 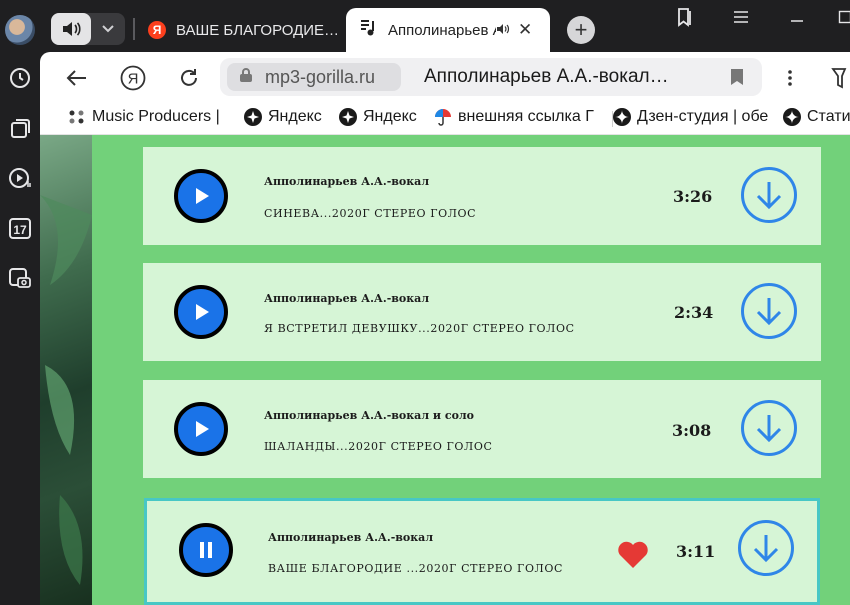 What do you see at coordinates (20, 30) in the screenshot?
I see `avatar` at bounding box center [20, 30].